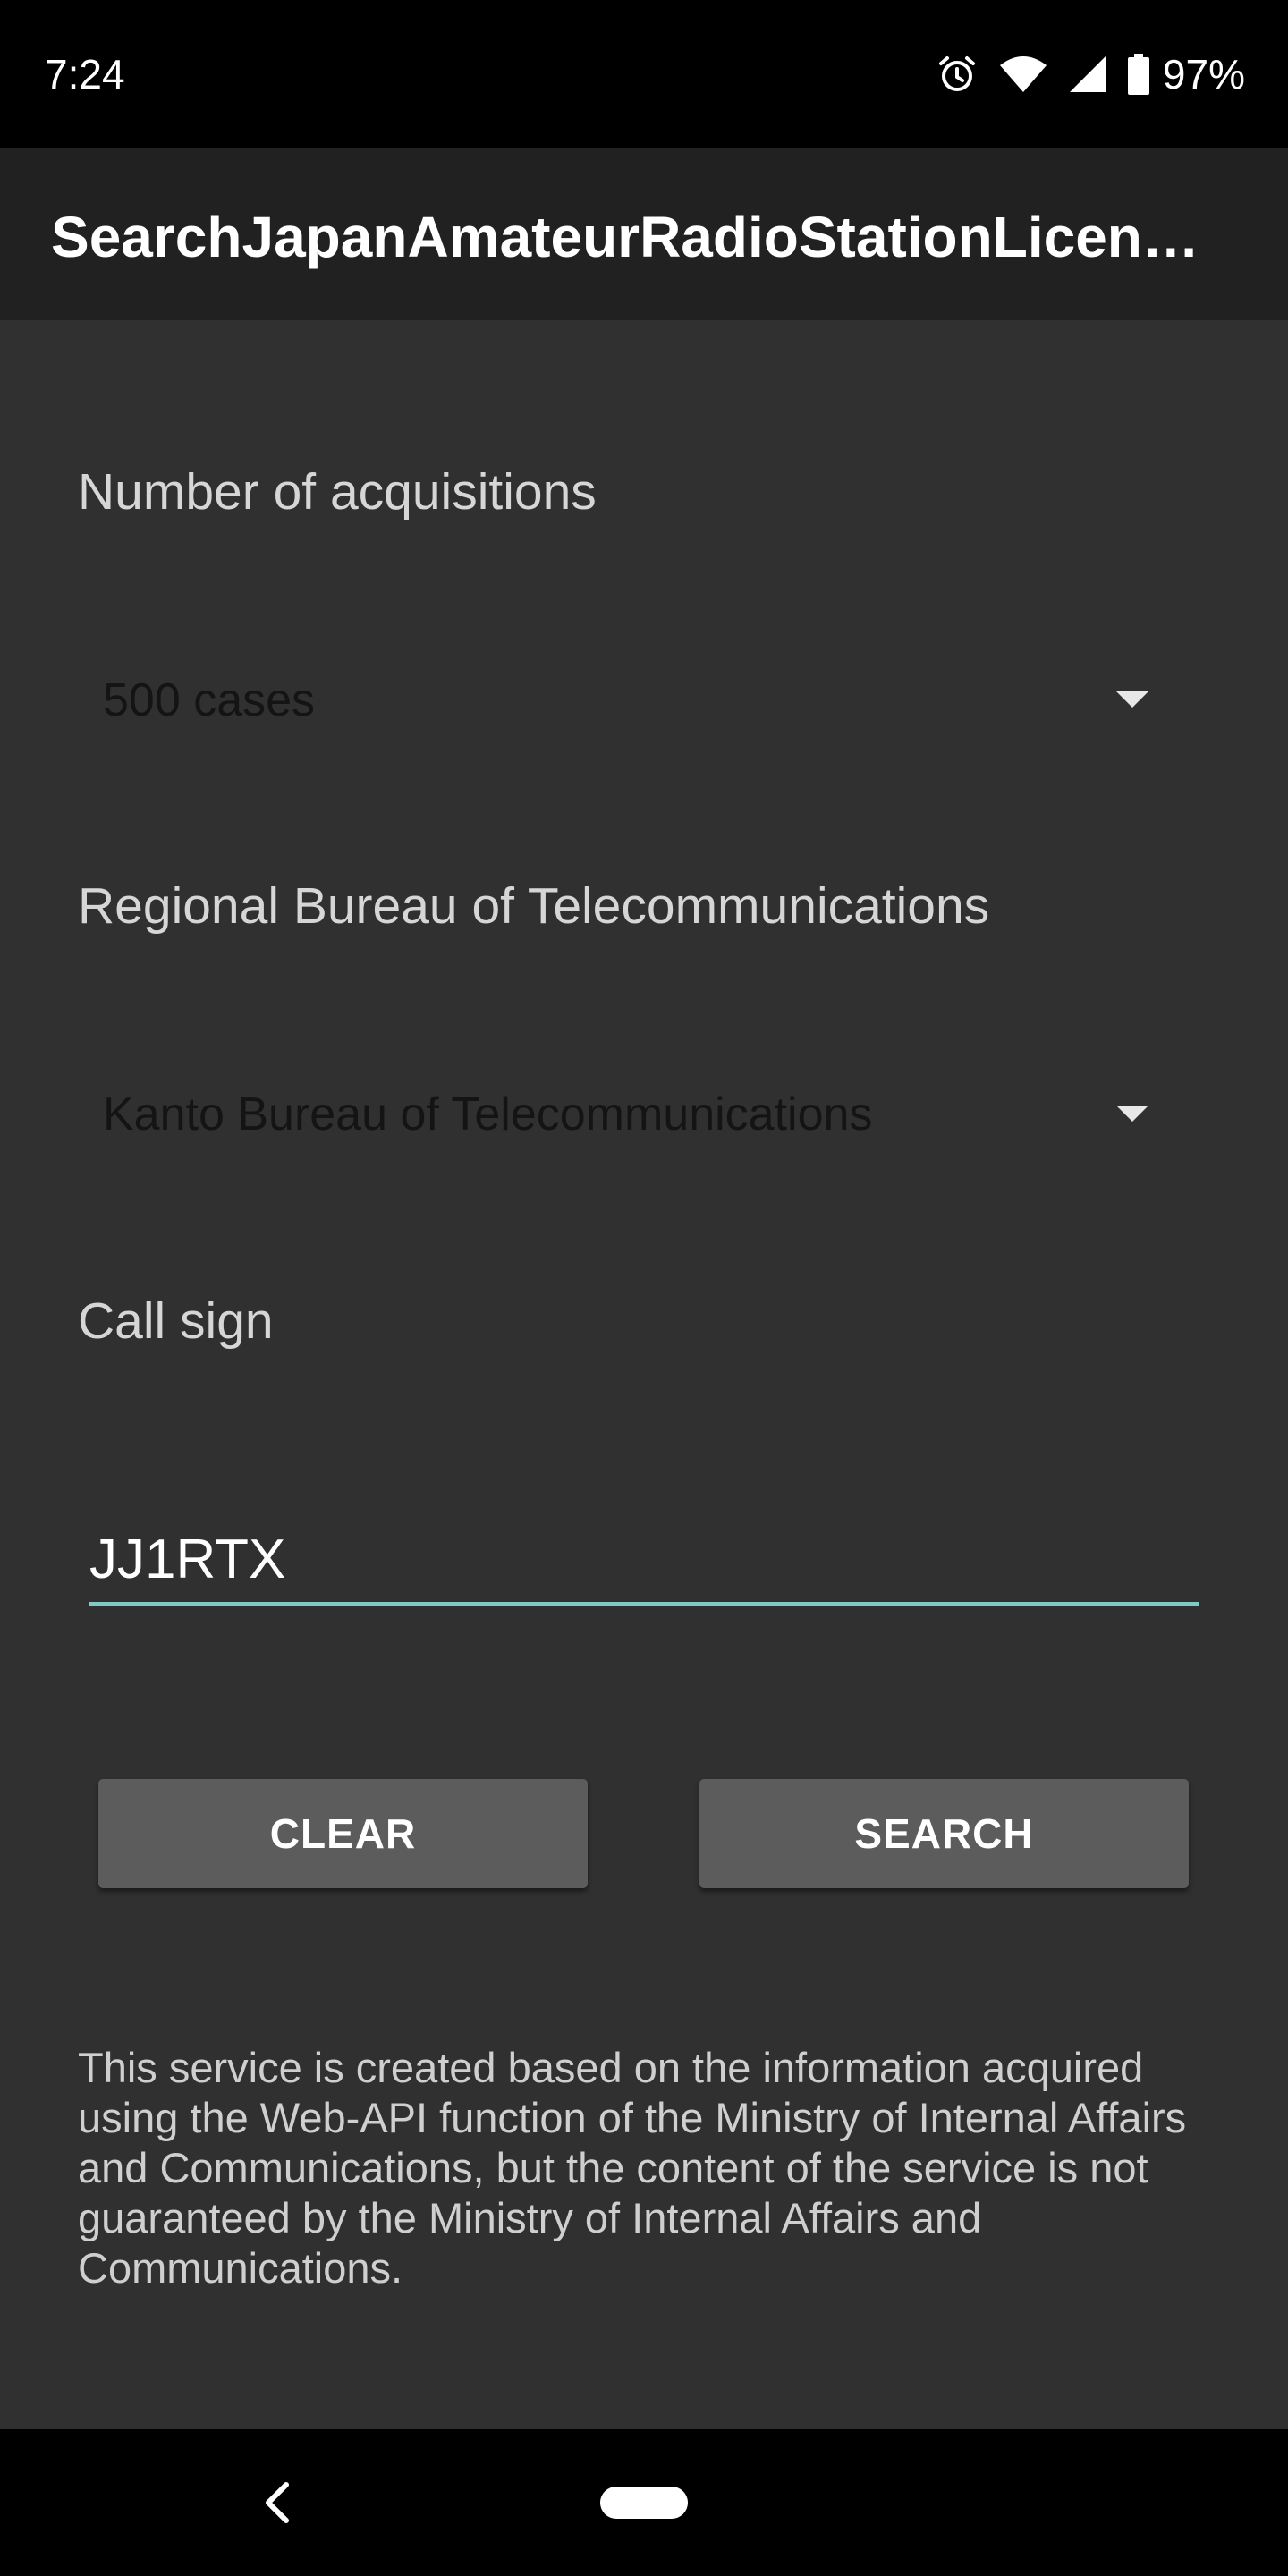  What do you see at coordinates (644, 74) in the screenshot?
I see `status-bar: 7:24 97%` at bounding box center [644, 74].